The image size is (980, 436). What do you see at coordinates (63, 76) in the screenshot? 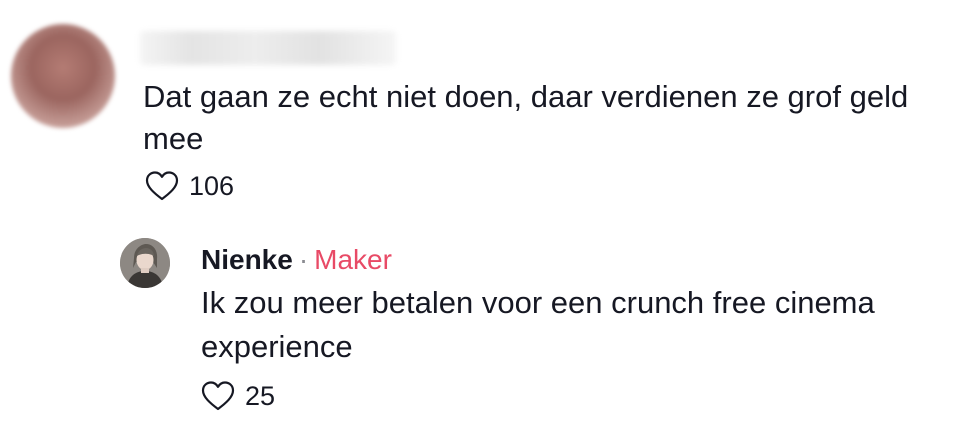
I see `commenter-avatar` at bounding box center [63, 76].